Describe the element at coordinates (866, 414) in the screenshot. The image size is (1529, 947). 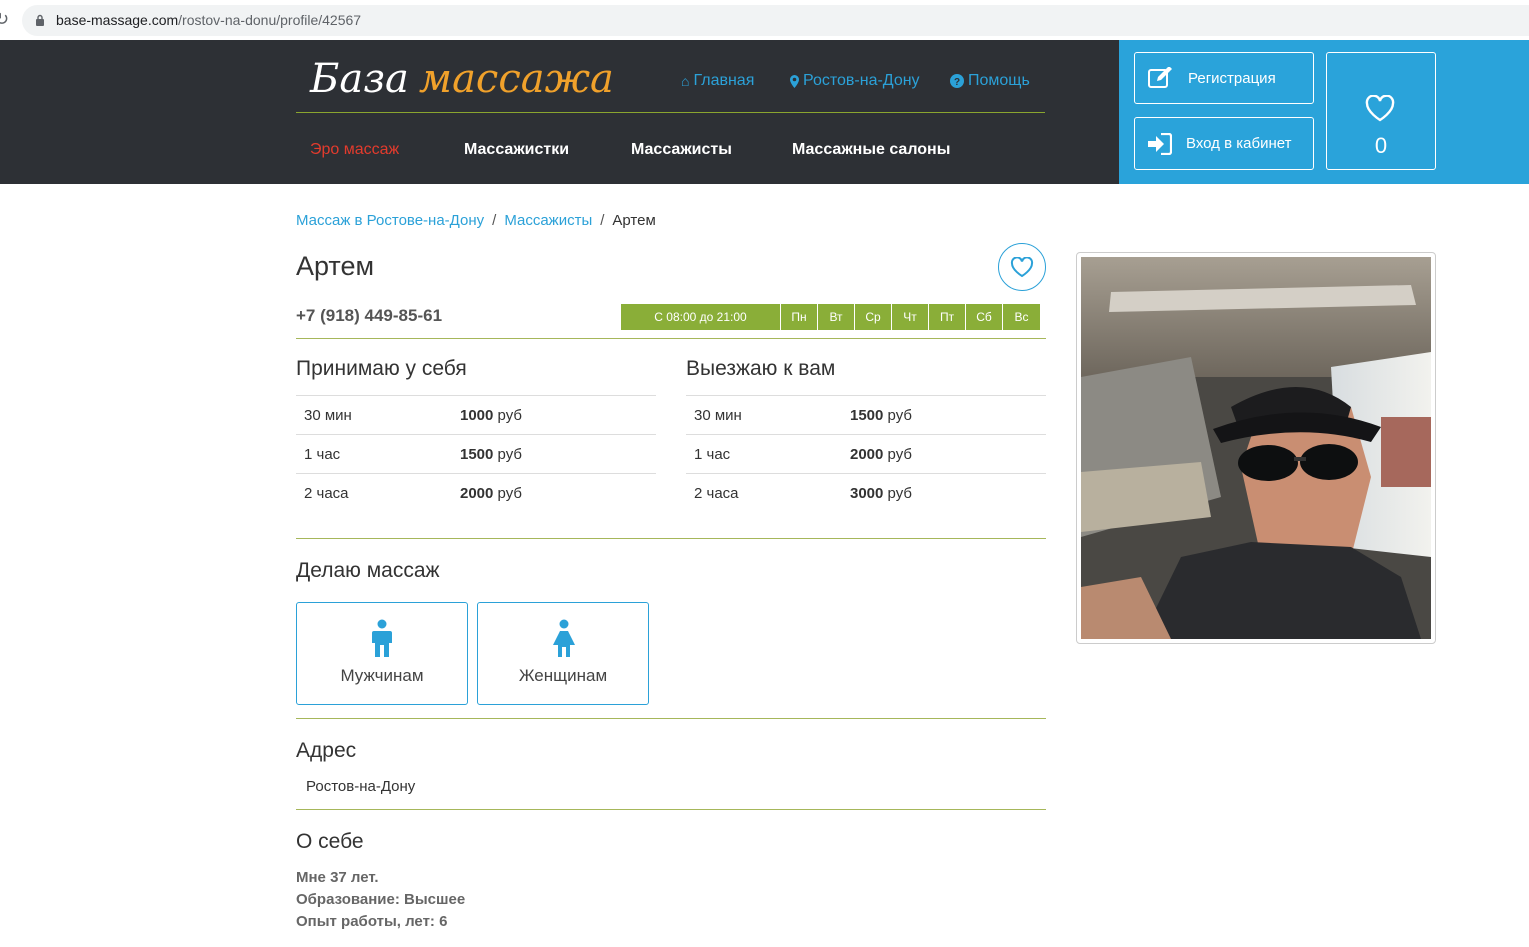
I see `price-row: 30 мин 1500 руб` at that location.